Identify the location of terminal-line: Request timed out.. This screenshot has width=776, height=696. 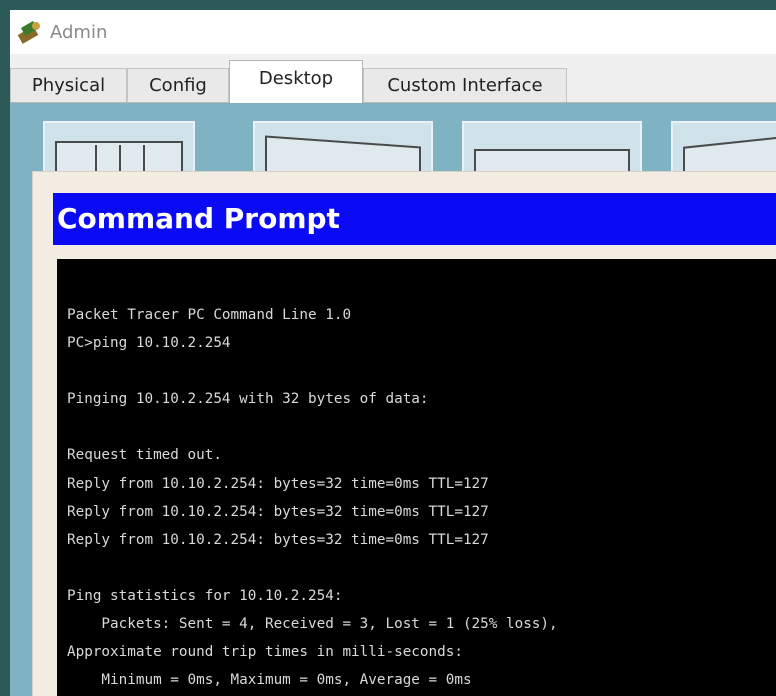
(144, 455).